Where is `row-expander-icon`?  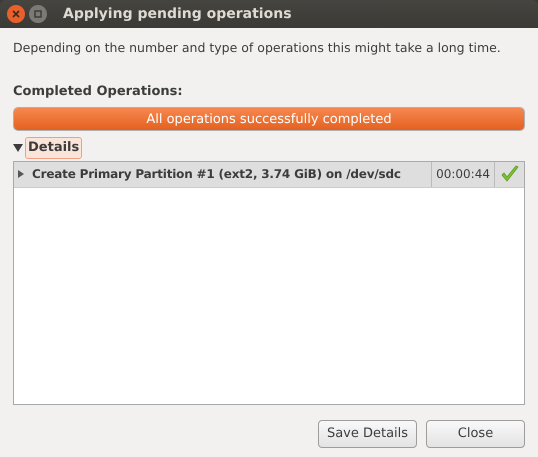
row-expander-icon is located at coordinates (21, 174).